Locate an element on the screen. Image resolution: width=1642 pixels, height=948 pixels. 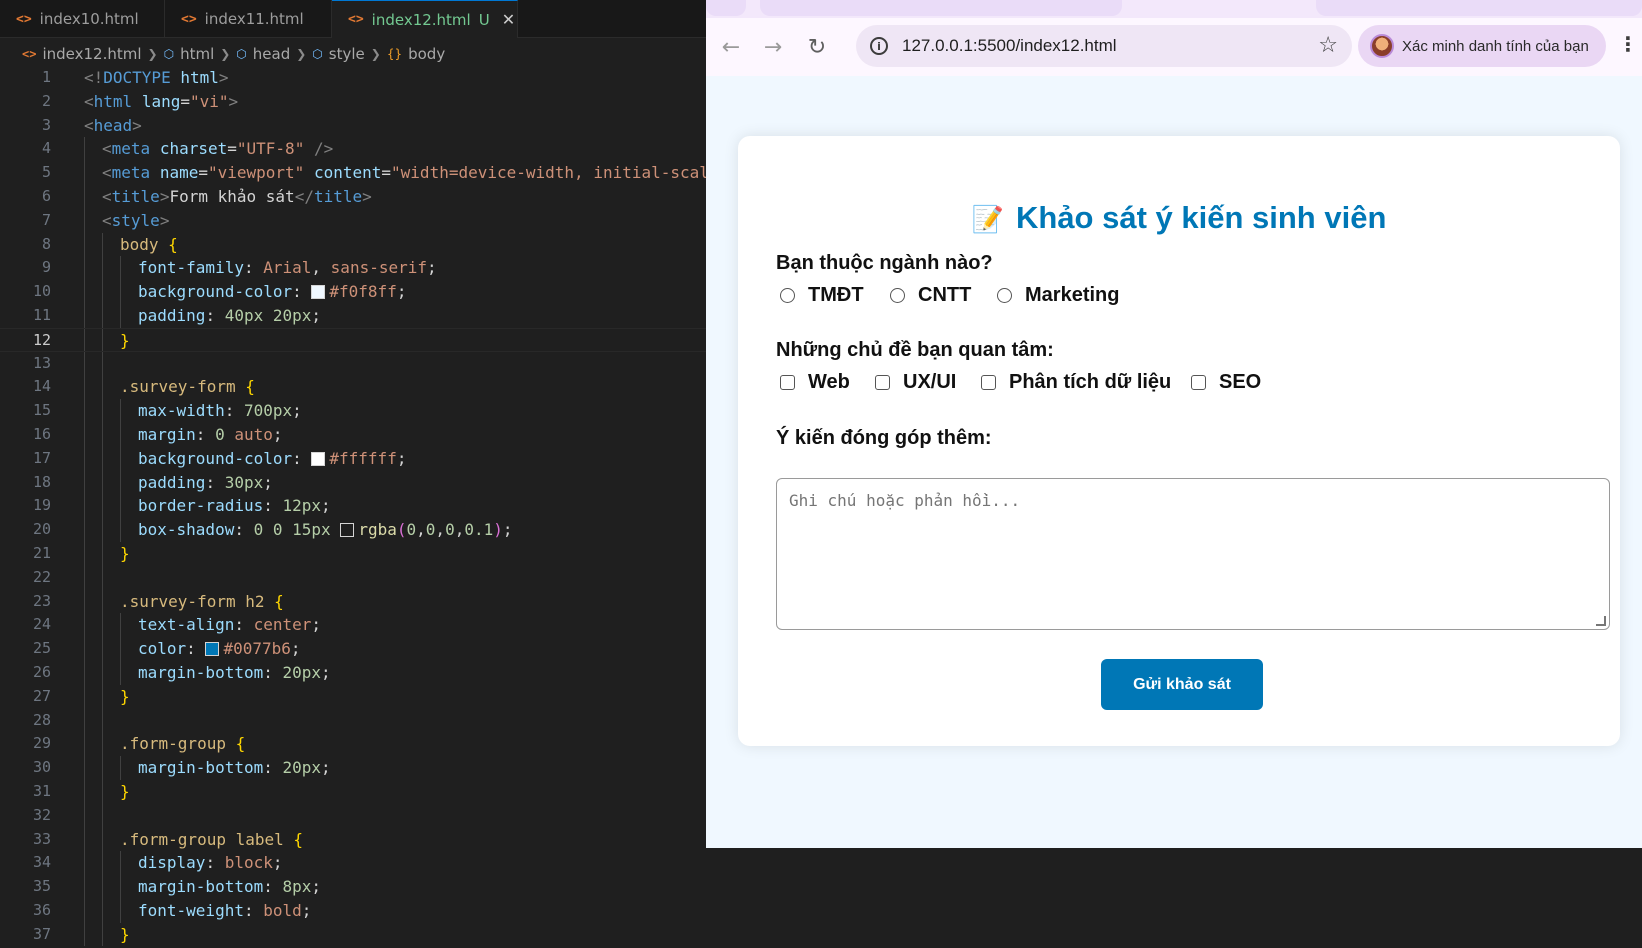
checkbox-option-web: Web is located at coordinates (815, 382).